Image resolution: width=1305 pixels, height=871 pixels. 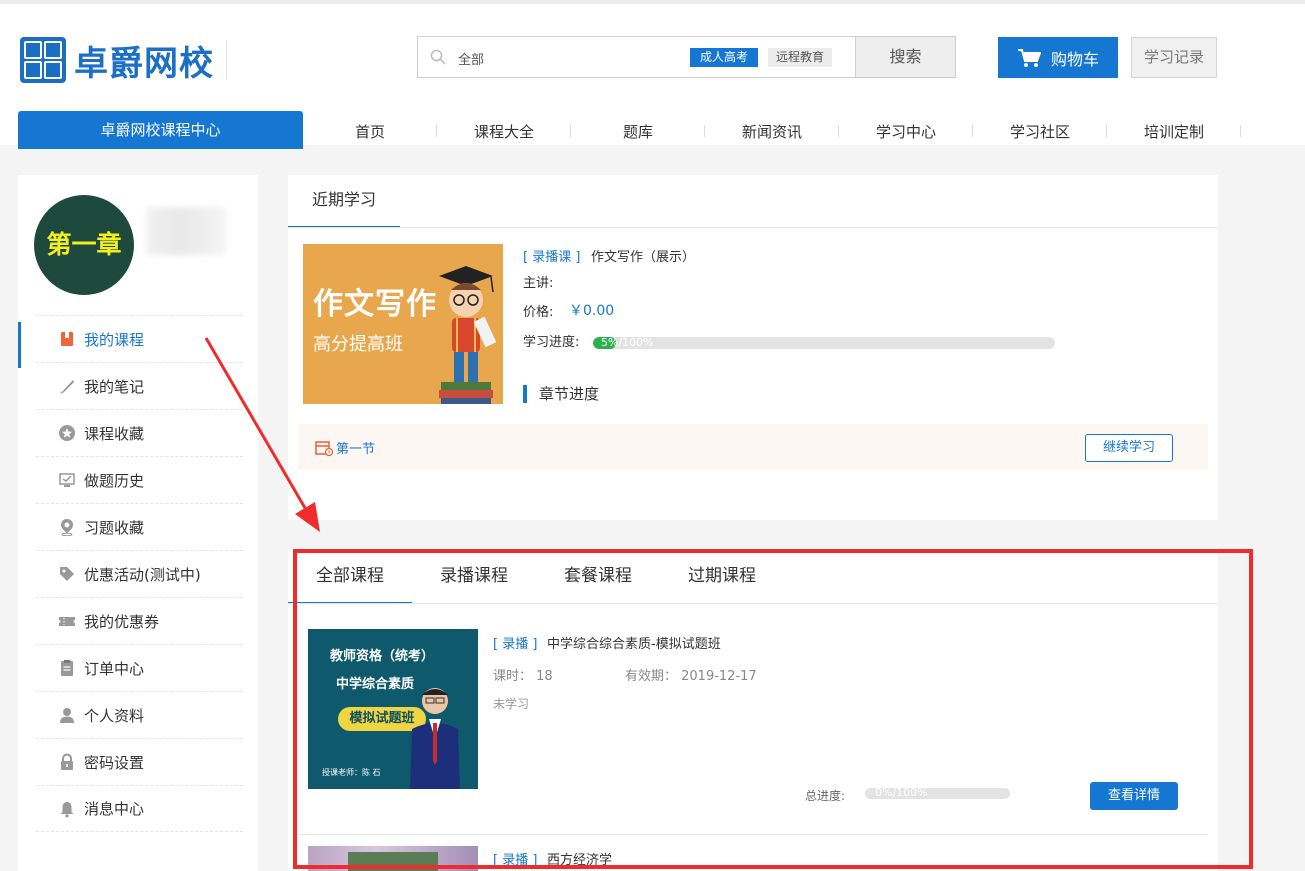 I want to click on sidebar-item-label: 优惠活动(测试中), so click(x=142, y=574).